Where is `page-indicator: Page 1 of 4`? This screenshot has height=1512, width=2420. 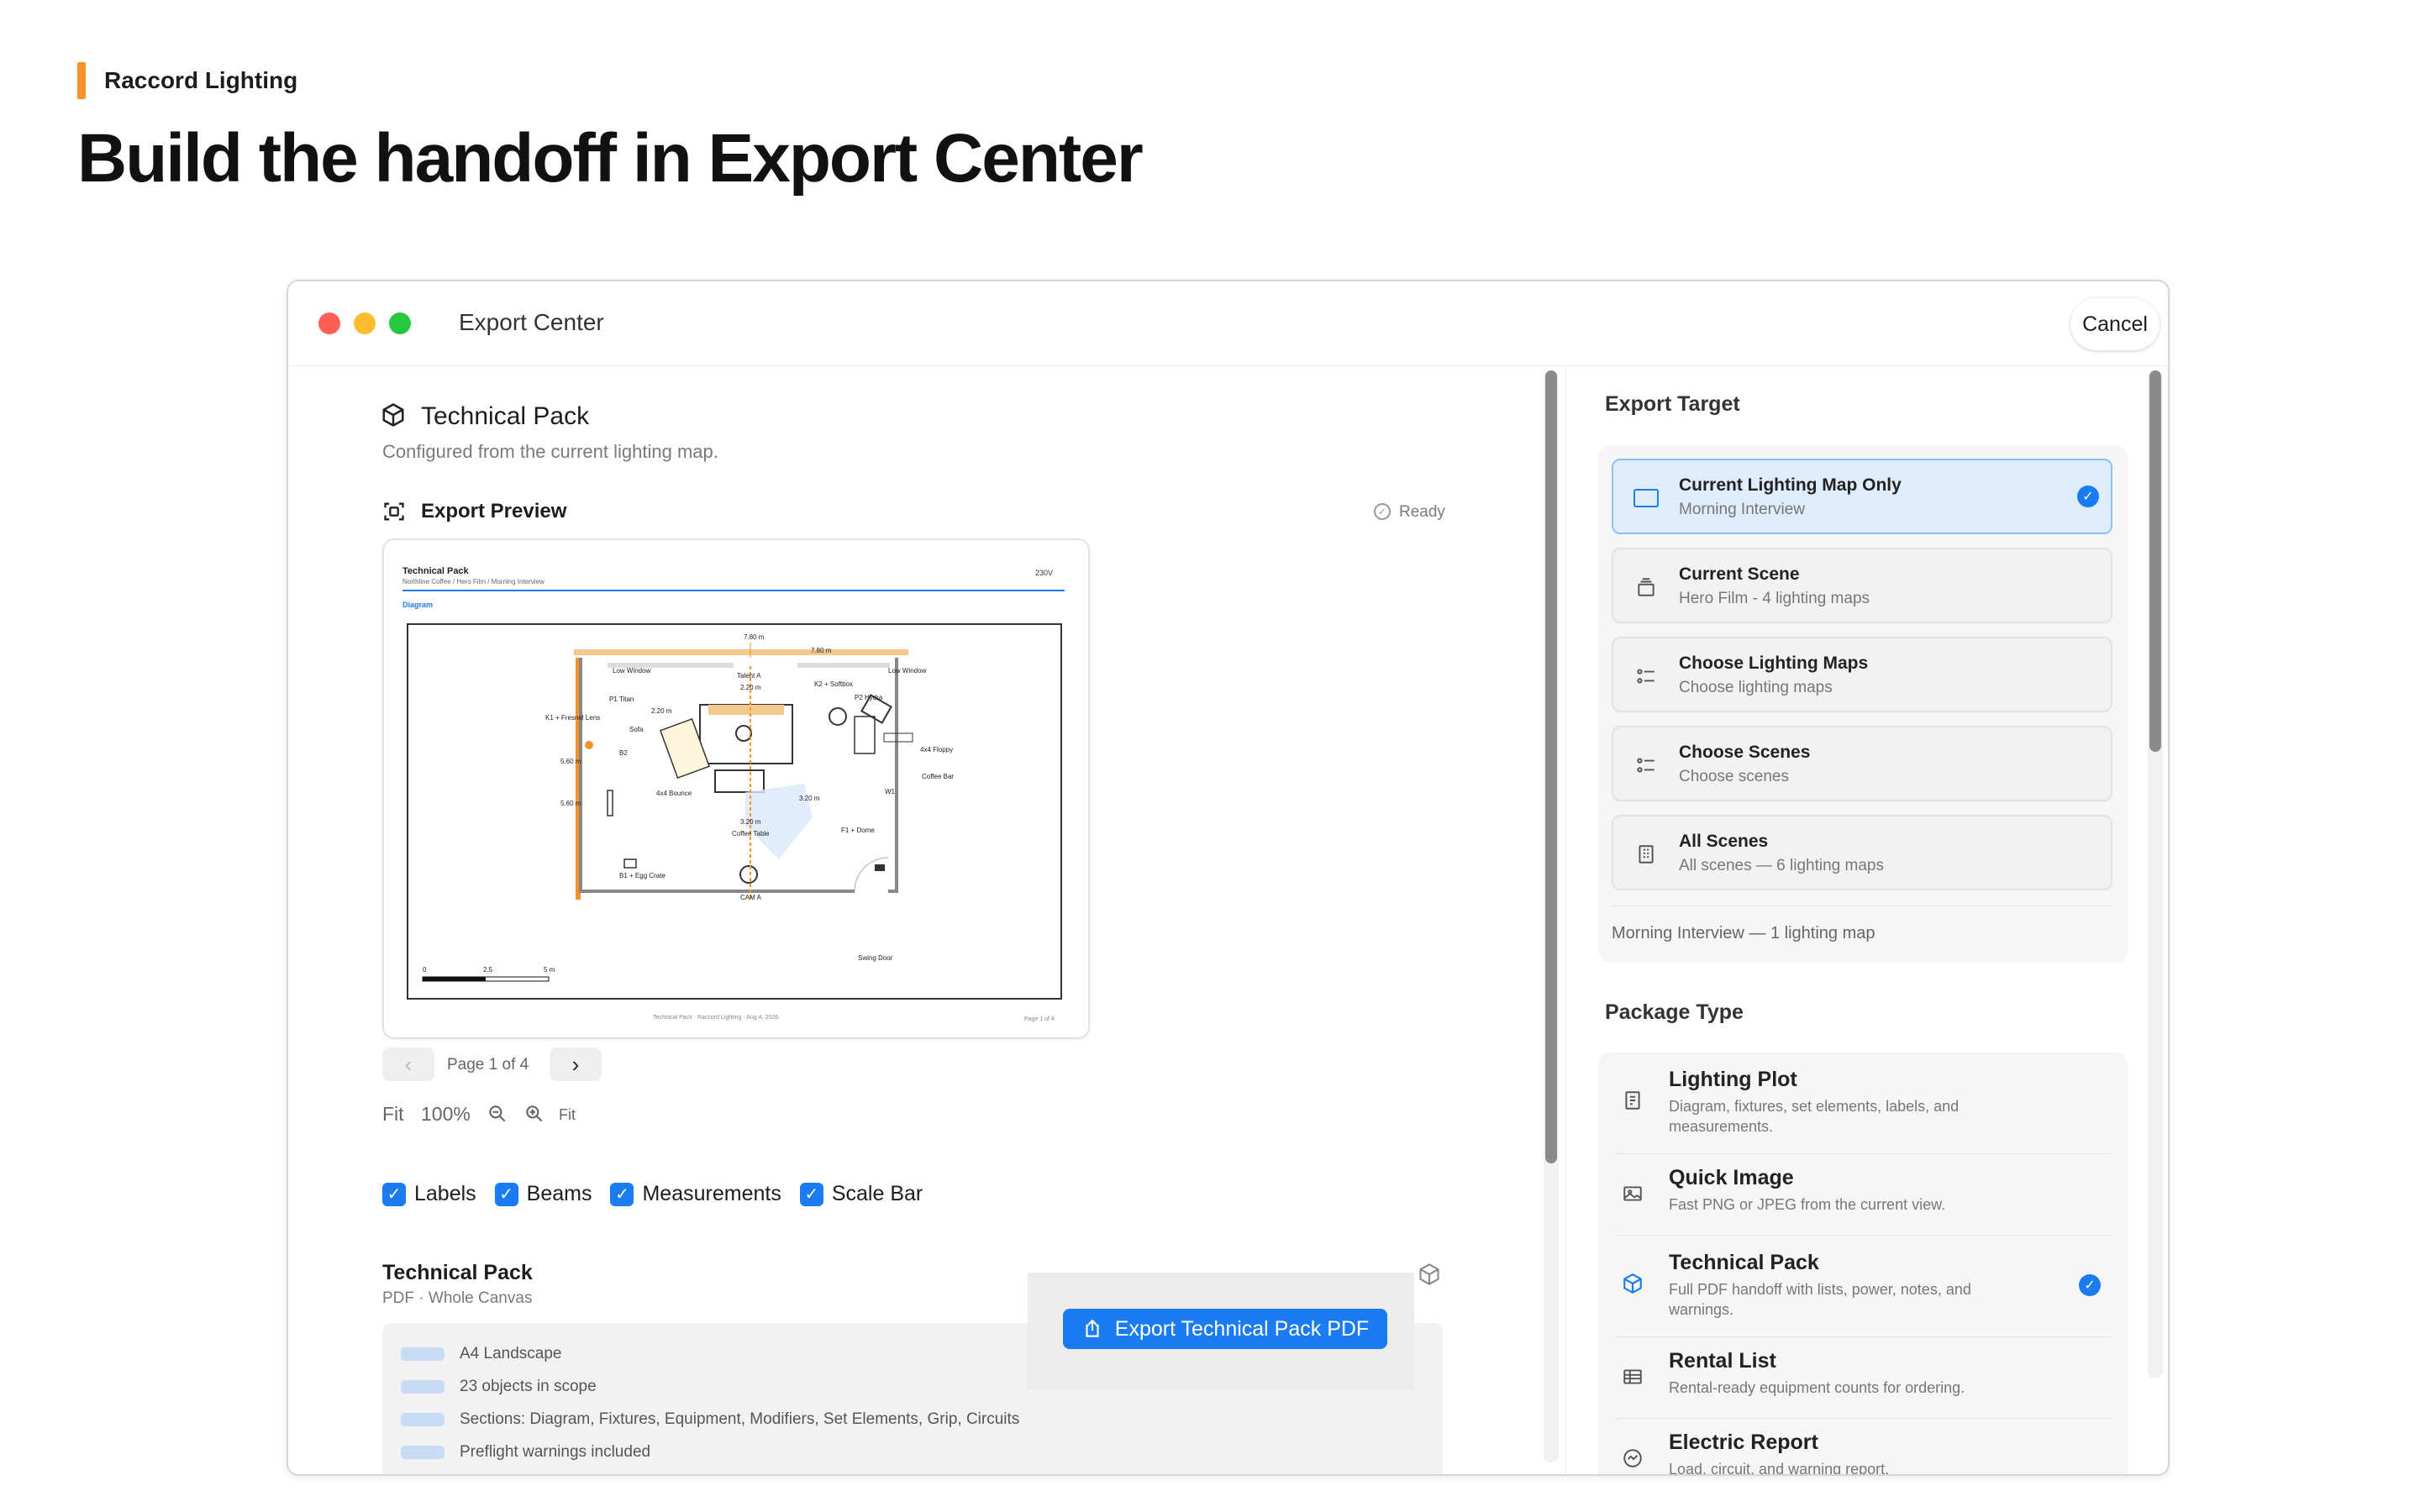
page-indicator: Page 1 of 4 is located at coordinates (488, 1065).